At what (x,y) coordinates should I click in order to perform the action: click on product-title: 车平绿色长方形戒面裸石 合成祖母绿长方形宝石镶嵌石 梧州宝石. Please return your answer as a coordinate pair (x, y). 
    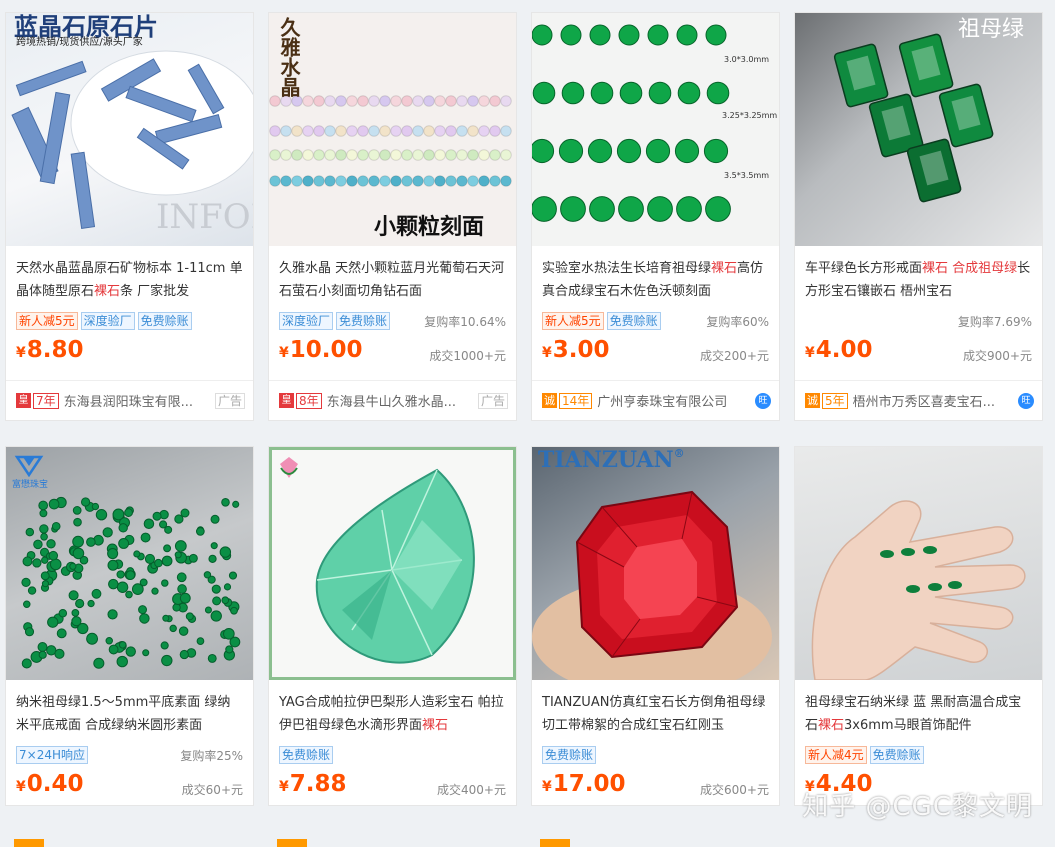
    Looking at the image, I should click on (918, 280).